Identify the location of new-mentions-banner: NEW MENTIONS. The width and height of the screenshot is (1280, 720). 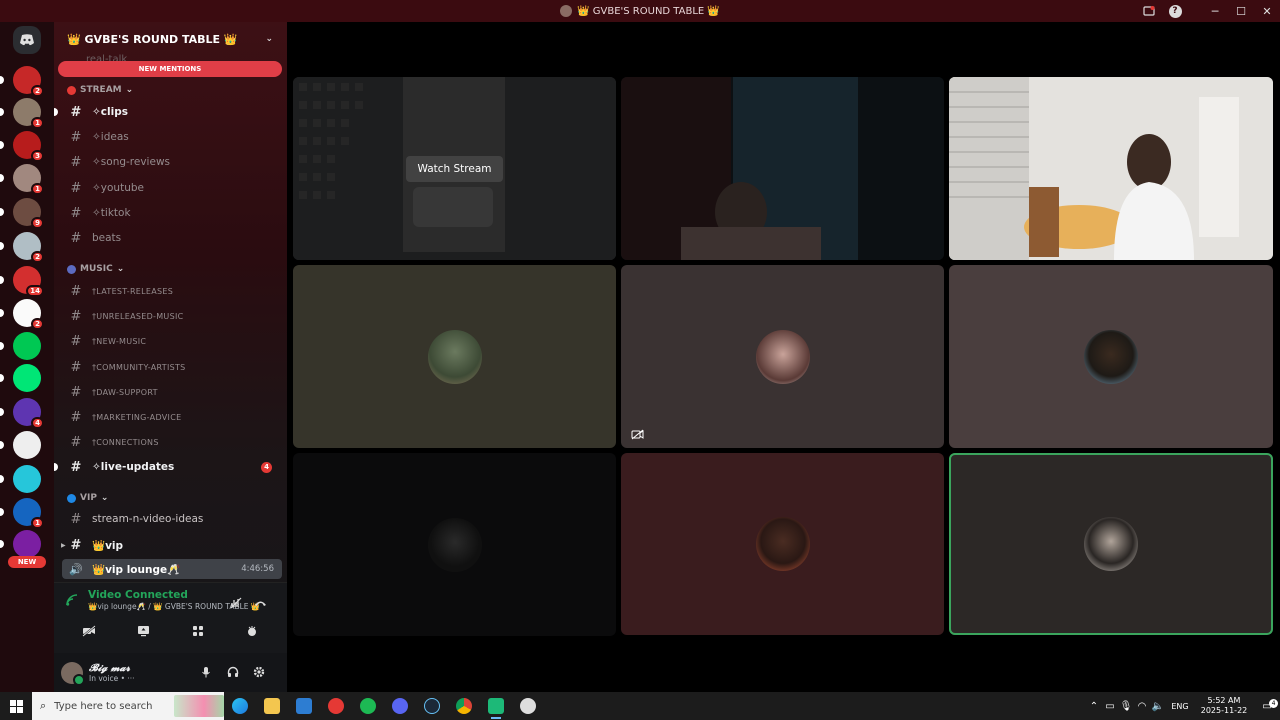
(170, 69).